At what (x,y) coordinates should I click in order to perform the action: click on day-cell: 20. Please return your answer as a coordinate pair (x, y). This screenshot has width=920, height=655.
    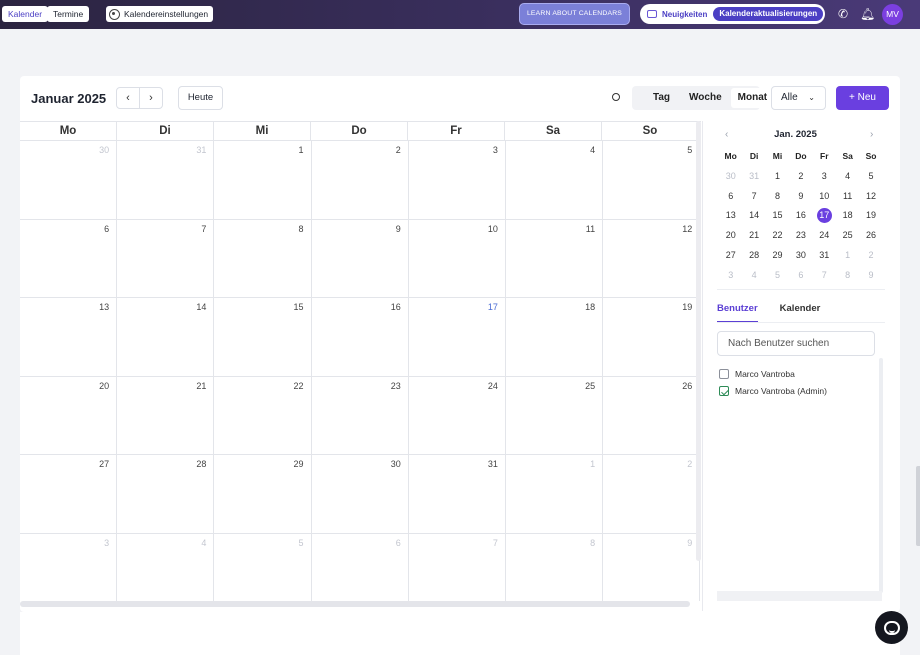
    Looking at the image, I should click on (69, 415).